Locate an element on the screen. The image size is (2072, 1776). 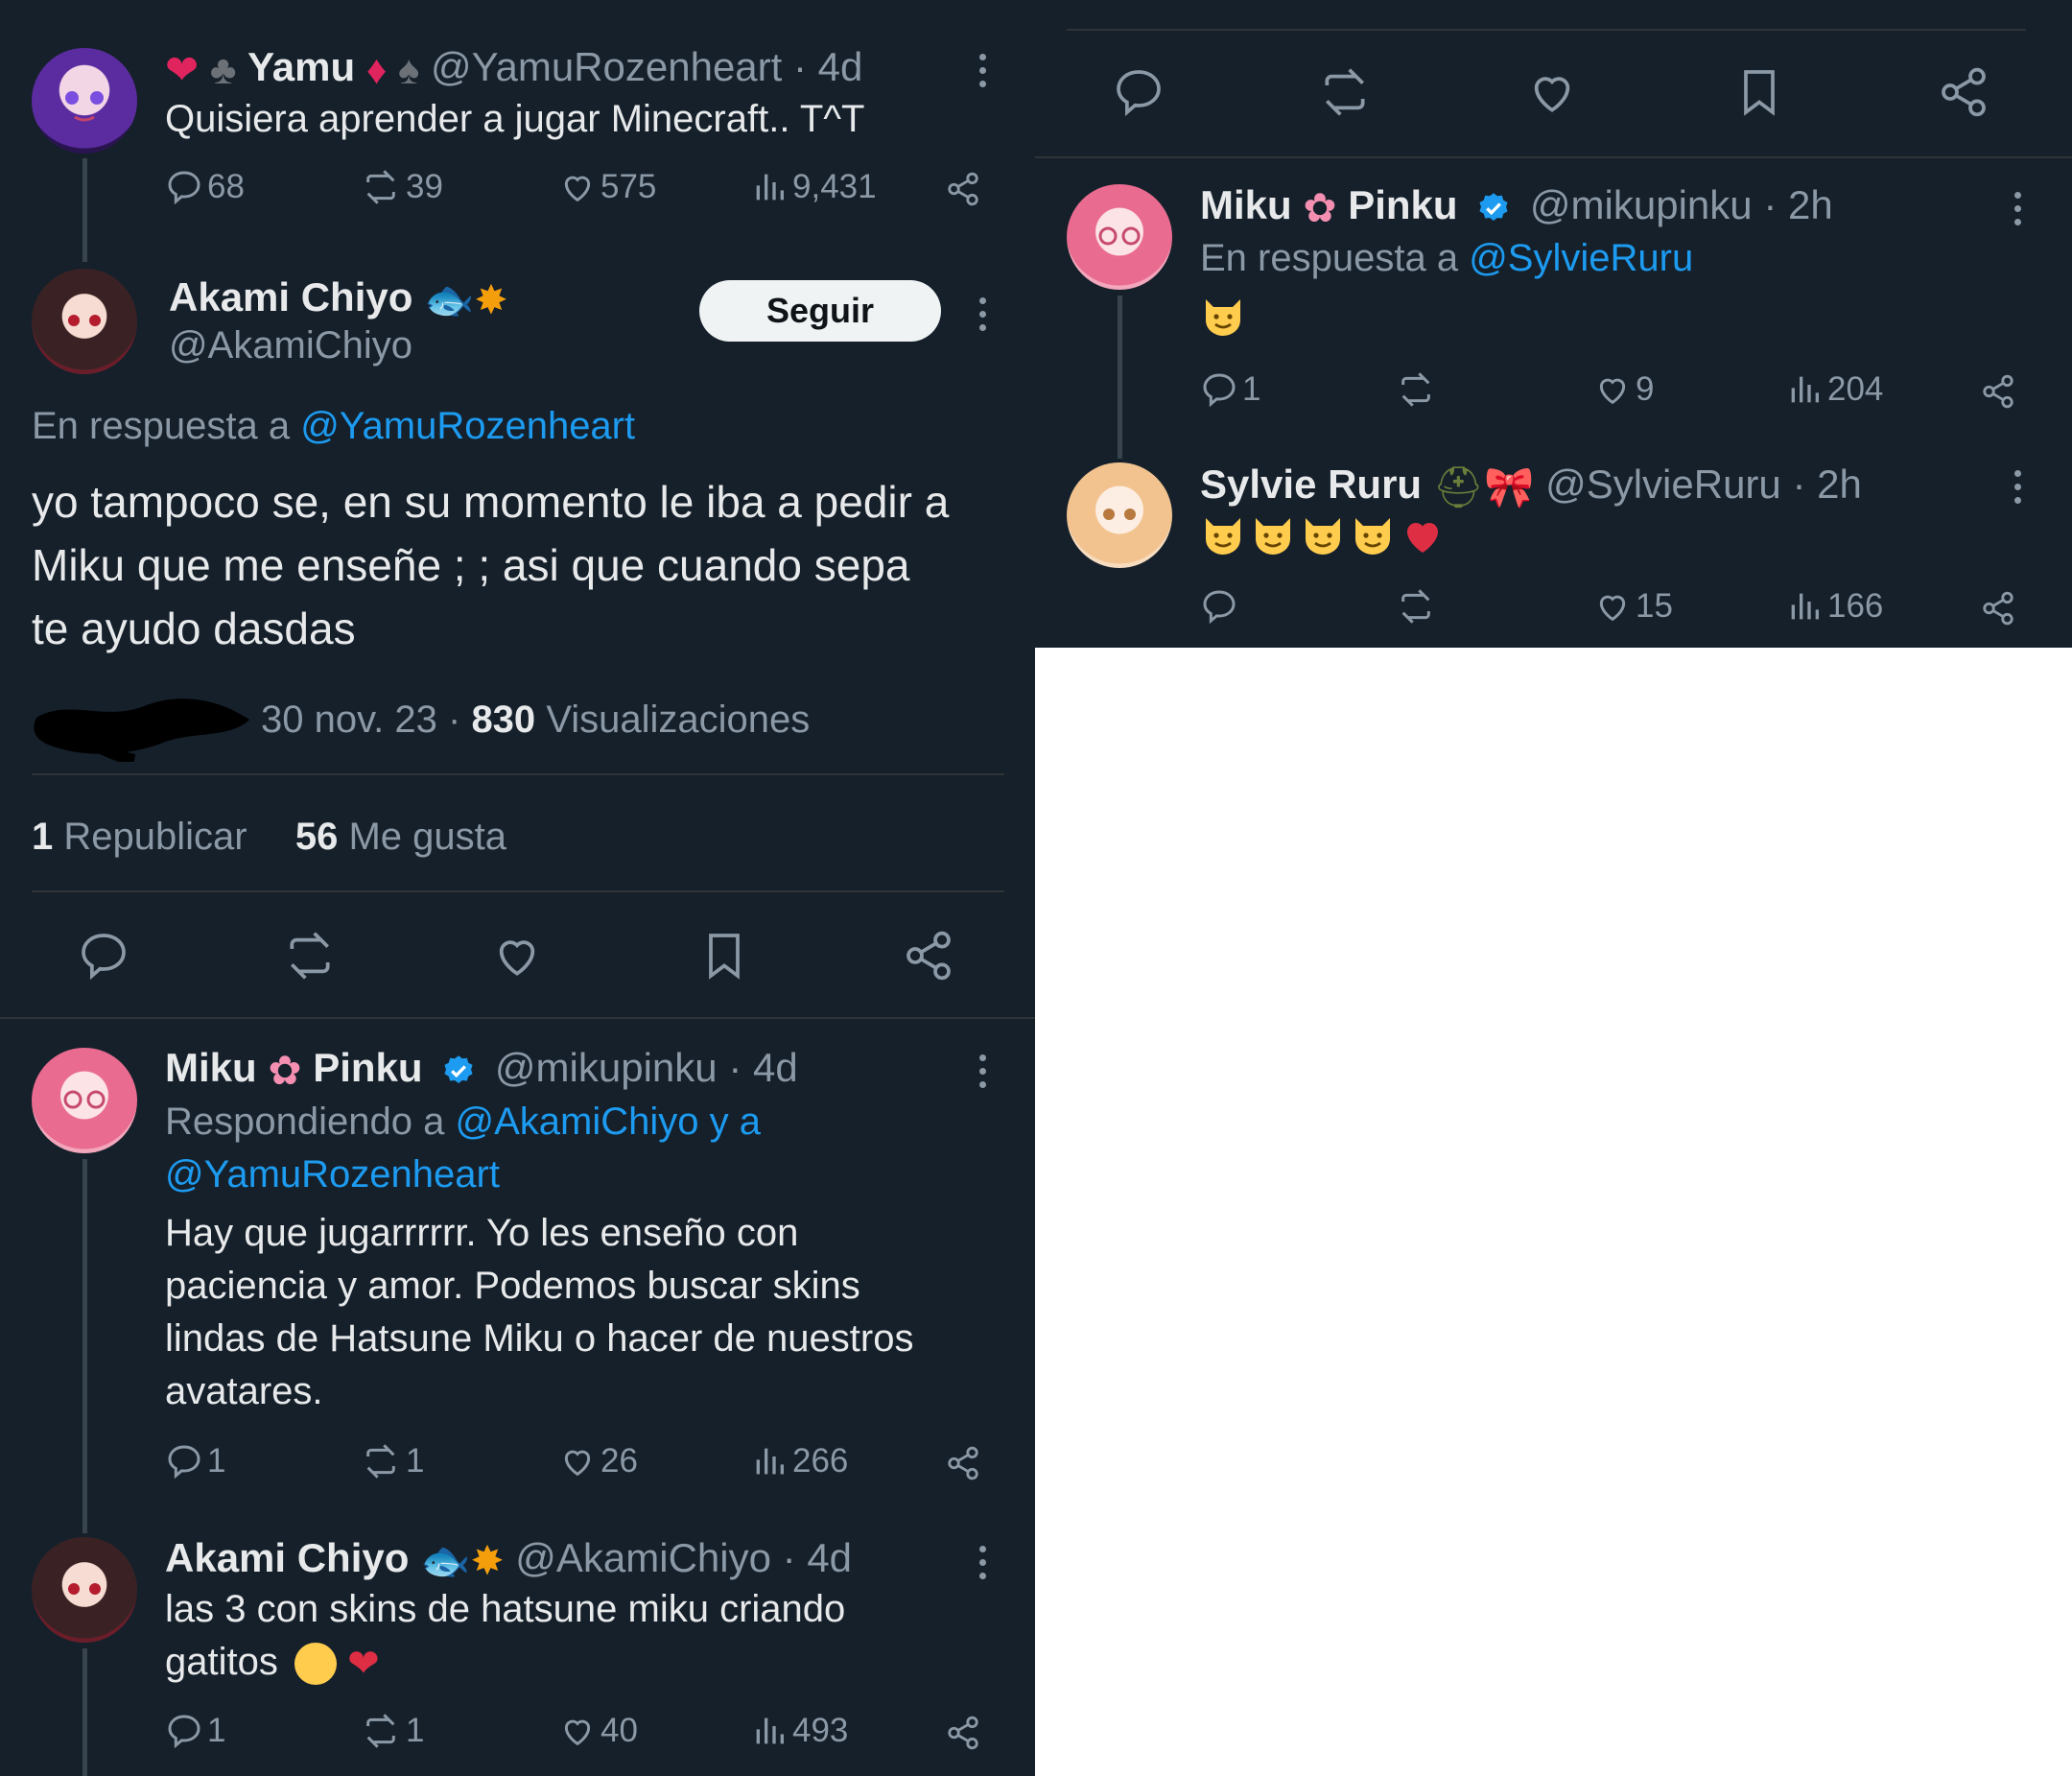
like-stat: 40 is located at coordinates (598, 1731).